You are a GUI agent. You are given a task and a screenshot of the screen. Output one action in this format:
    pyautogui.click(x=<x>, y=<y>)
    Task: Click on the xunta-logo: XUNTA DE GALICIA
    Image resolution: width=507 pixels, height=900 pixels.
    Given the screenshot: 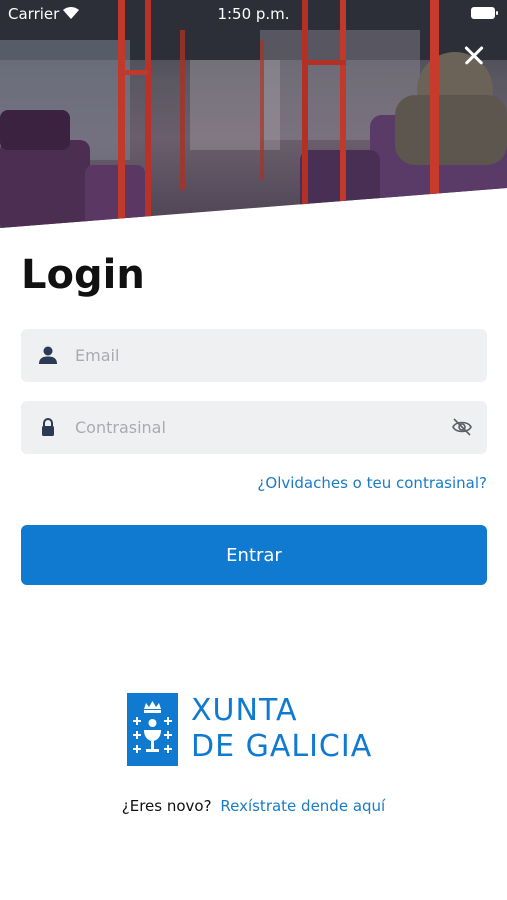 What is the action you would take?
    pyautogui.click(x=255, y=730)
    